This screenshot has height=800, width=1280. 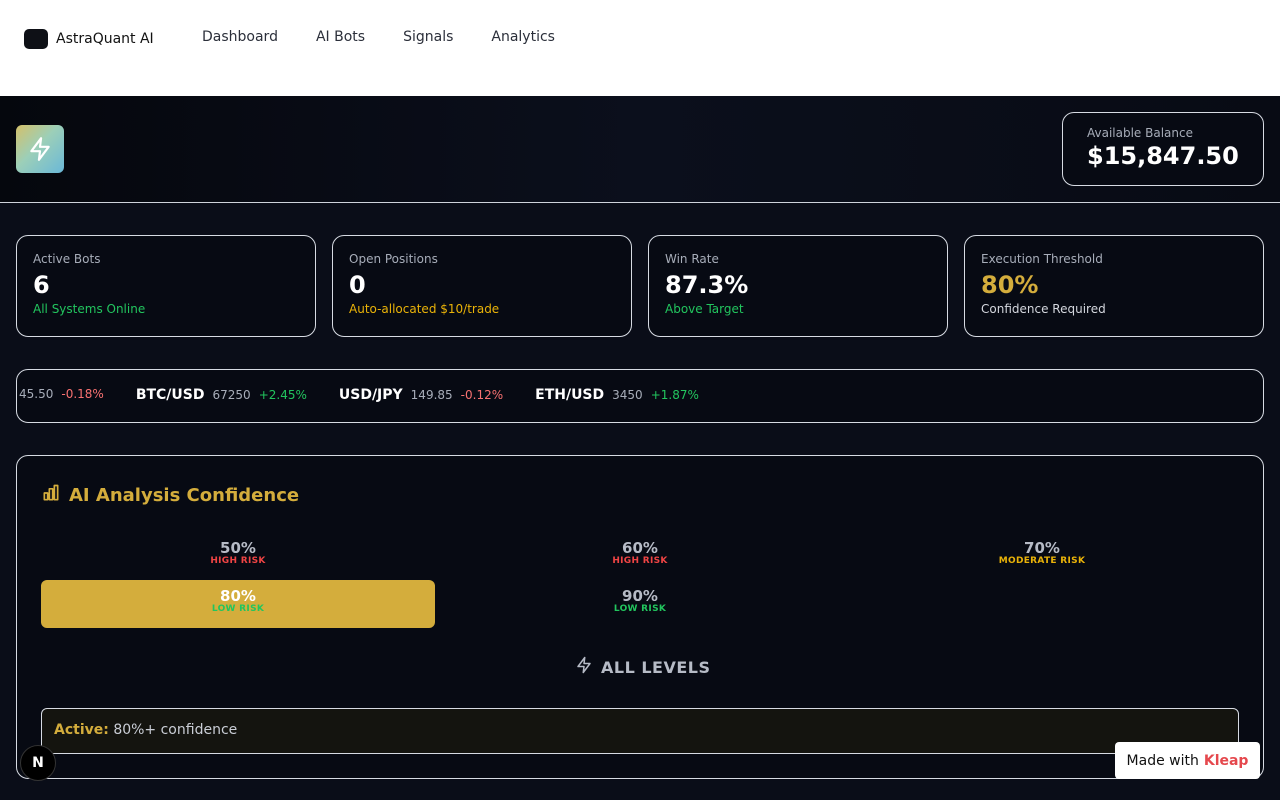 I want to click on ticker-symbol: ETH/USD, so click(x=570, y=395).